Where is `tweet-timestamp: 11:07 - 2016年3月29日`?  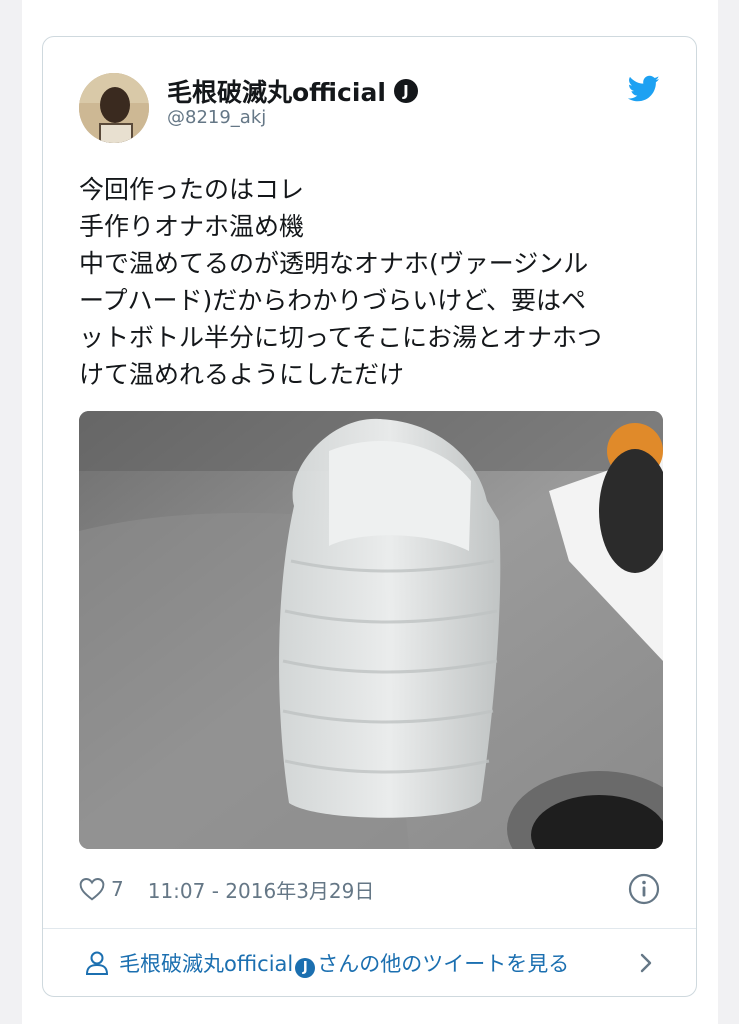
tweet-timestamp: 11:07 - 2016年3月29日 is located at coordinates (261, 889).